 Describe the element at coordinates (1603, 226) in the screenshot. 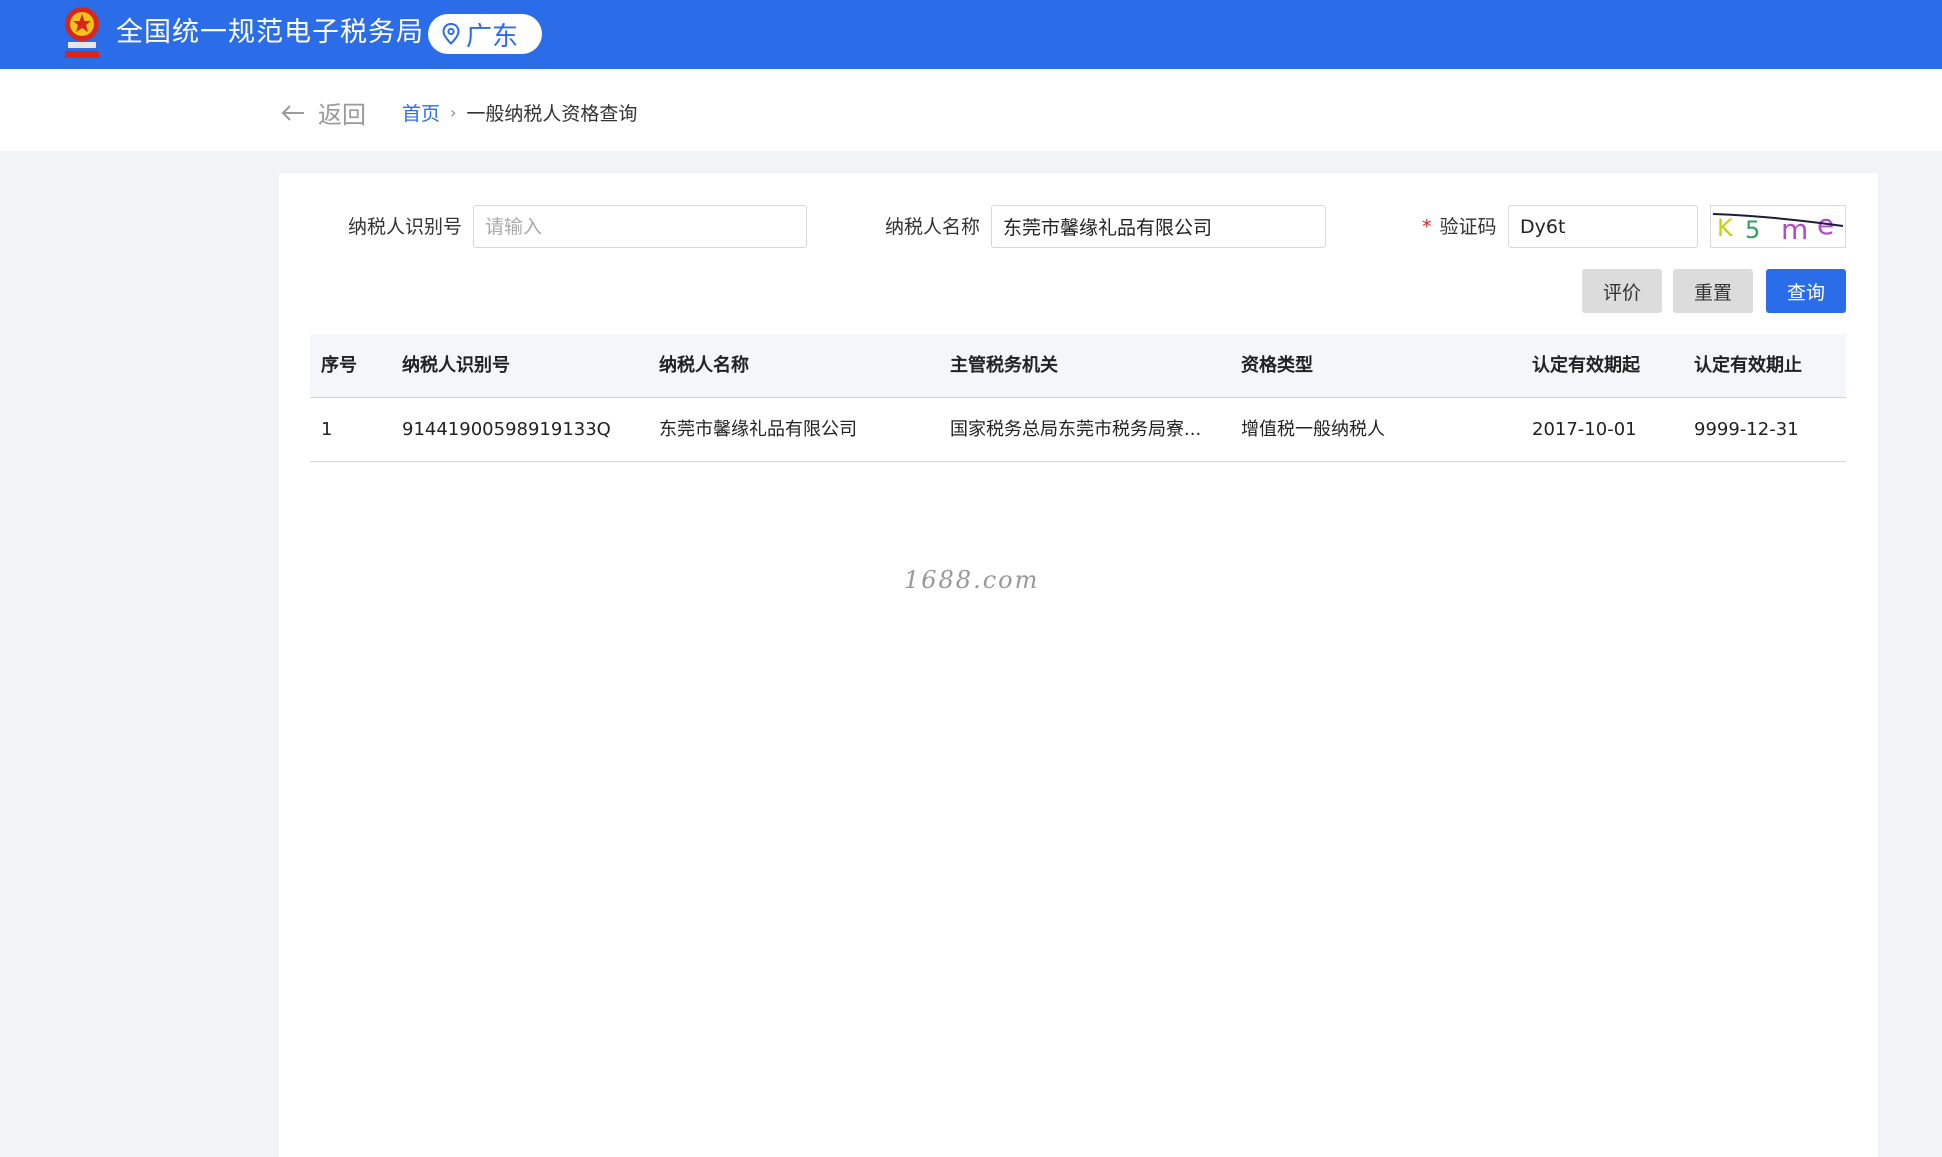

I see `captcha-input` at that location.